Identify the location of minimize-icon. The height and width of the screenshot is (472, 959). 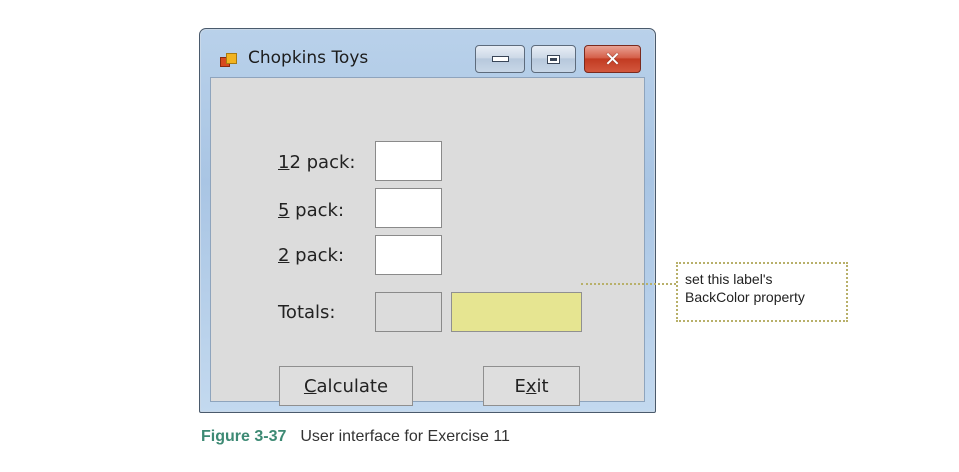
(500, 59).